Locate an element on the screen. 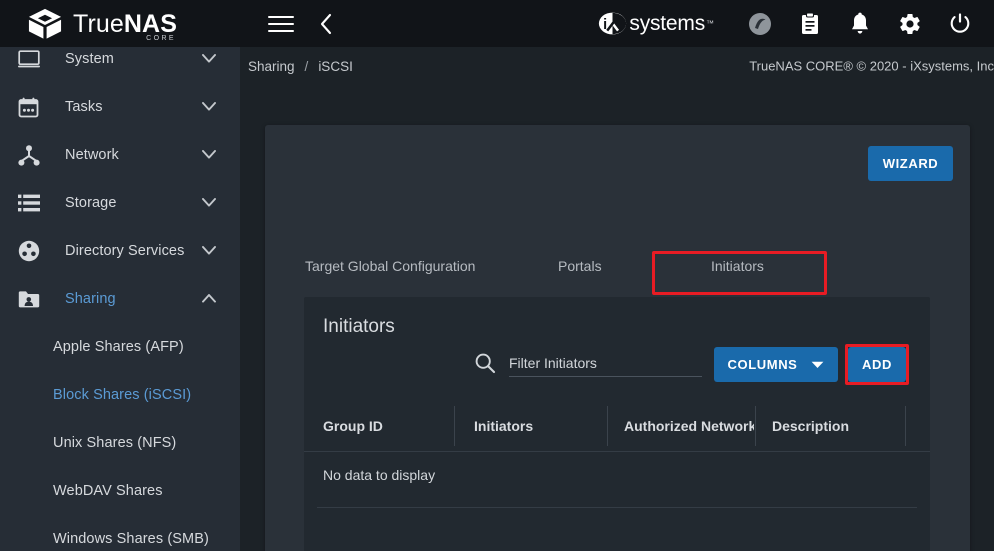  column-header-authorized-networks: Authorized Networks is located at coordinates (689, 426).